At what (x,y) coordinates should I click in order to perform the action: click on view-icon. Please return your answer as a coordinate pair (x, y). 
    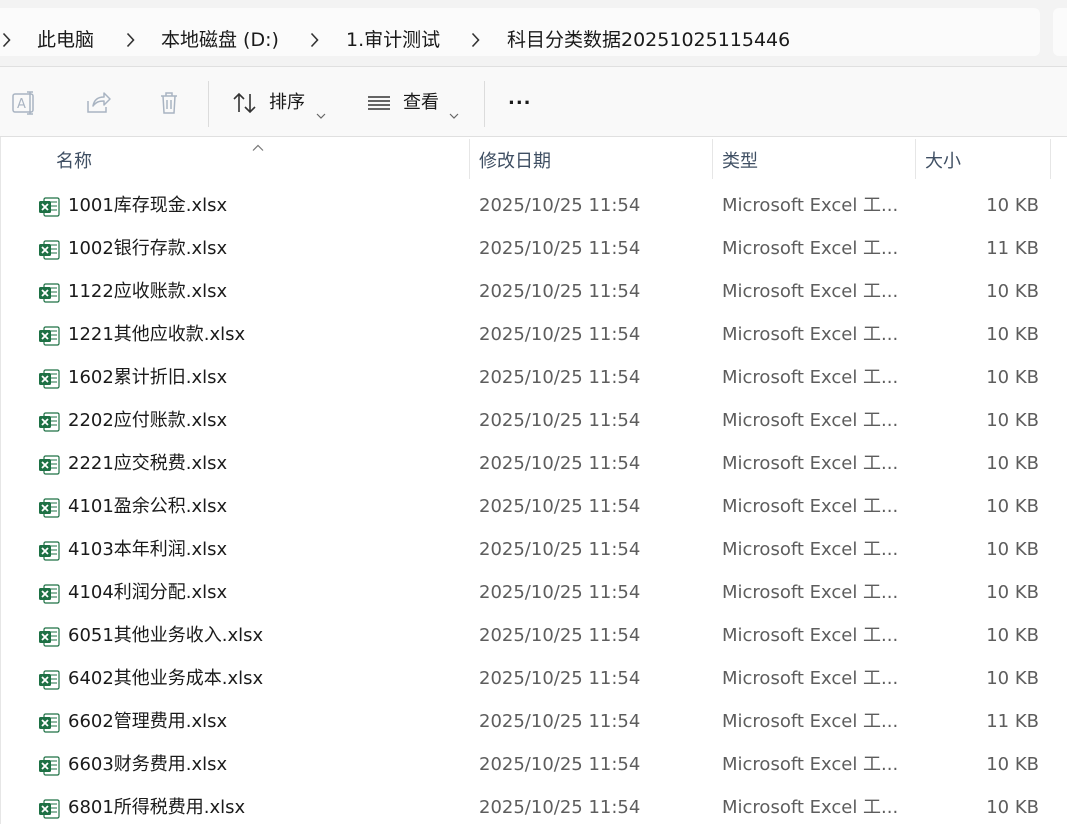
    Looking at the image, I should click on (379, 108).